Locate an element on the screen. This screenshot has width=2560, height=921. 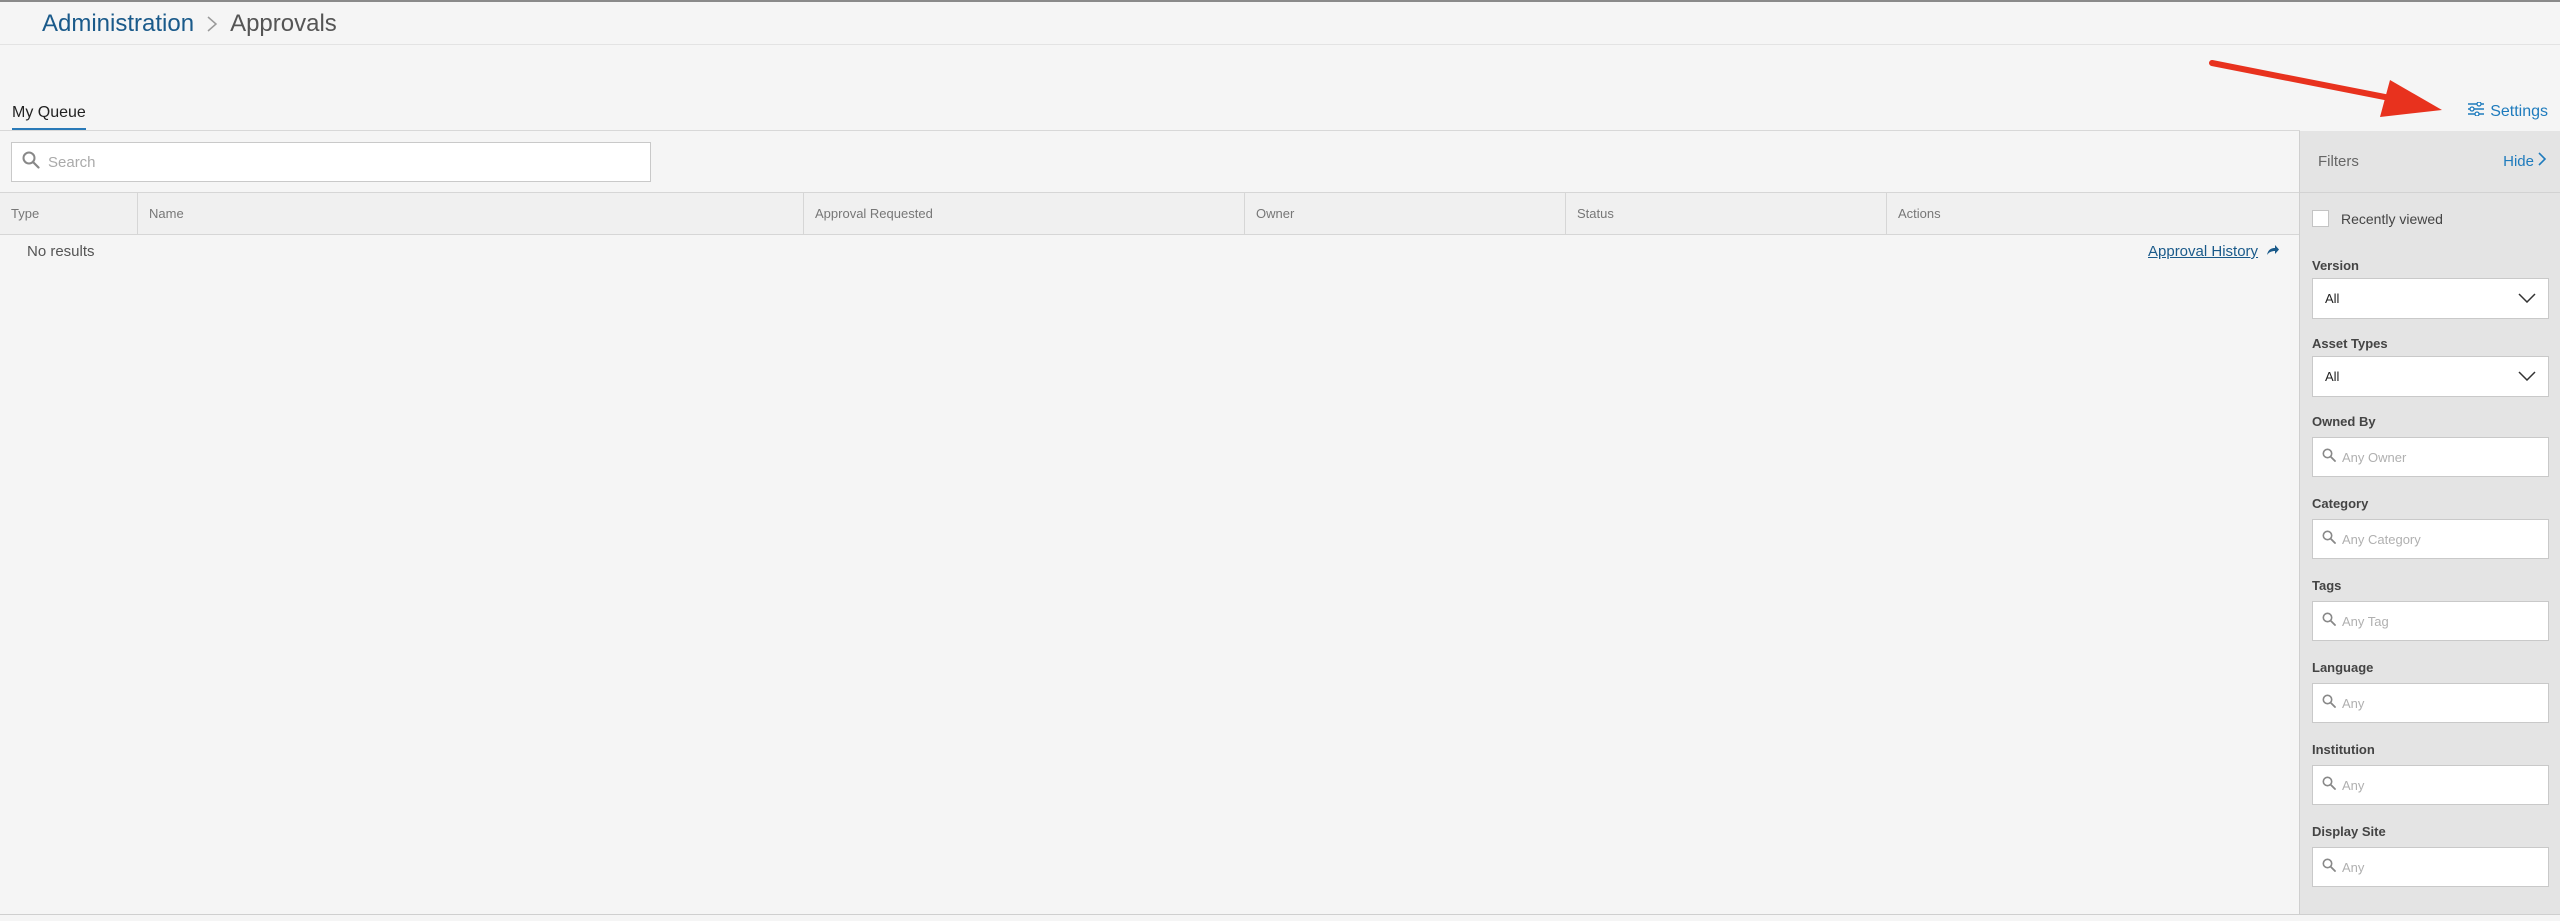
institution-input is located at coordinates (2445, 785).